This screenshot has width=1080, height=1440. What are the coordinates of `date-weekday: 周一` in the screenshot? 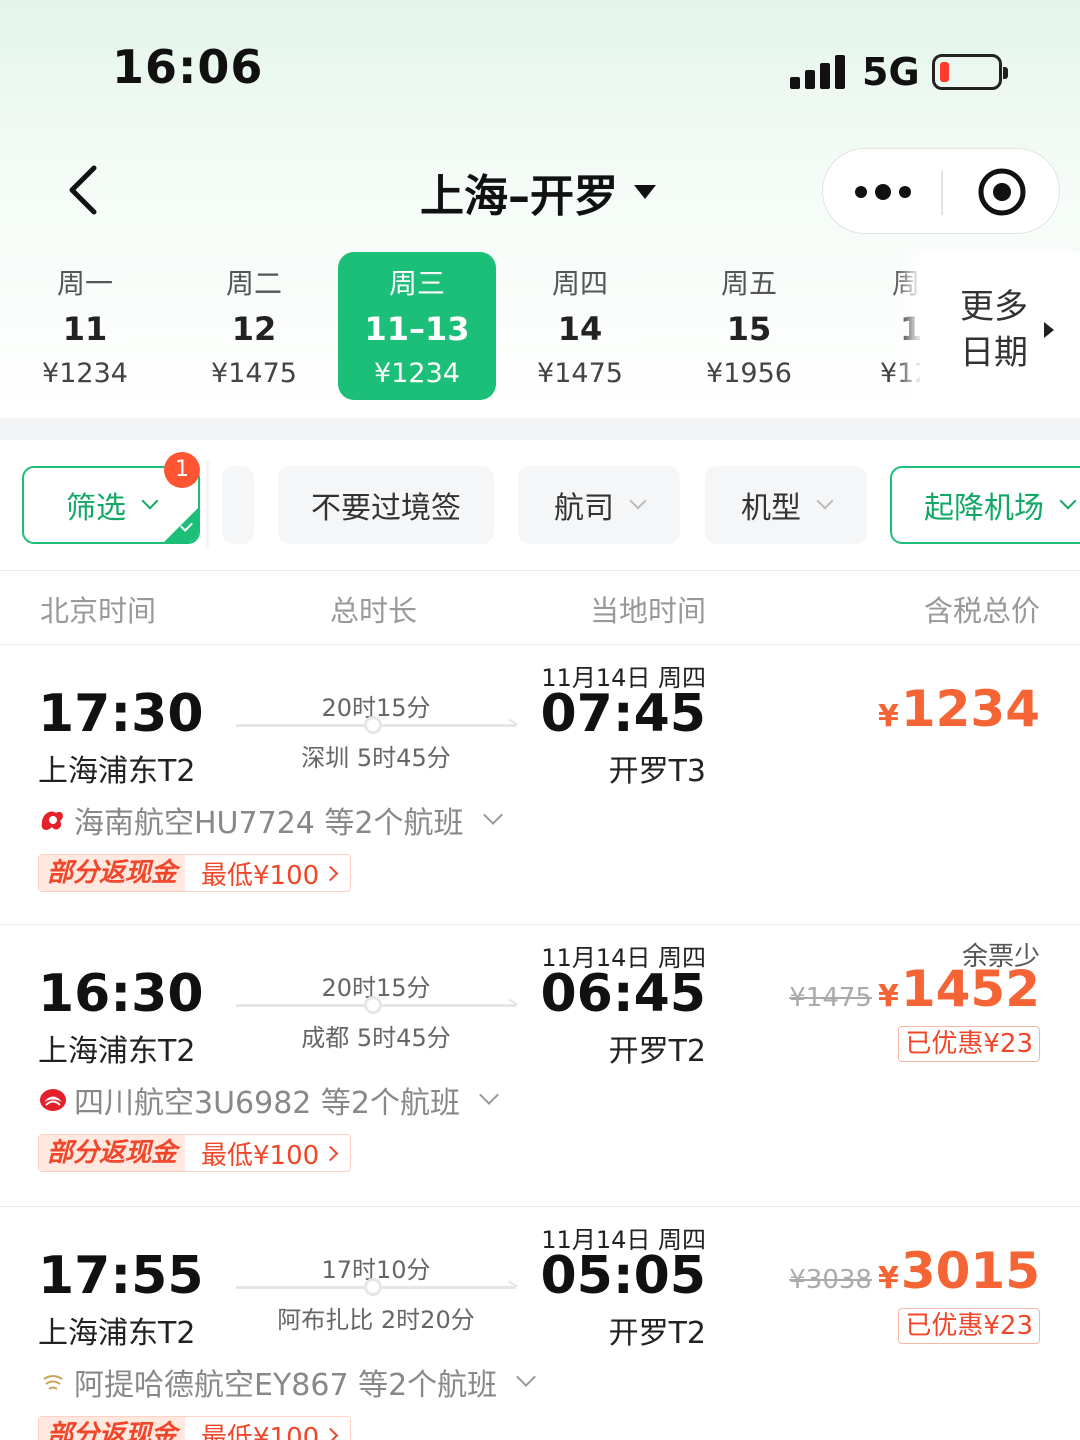 It's located at (84, 283).